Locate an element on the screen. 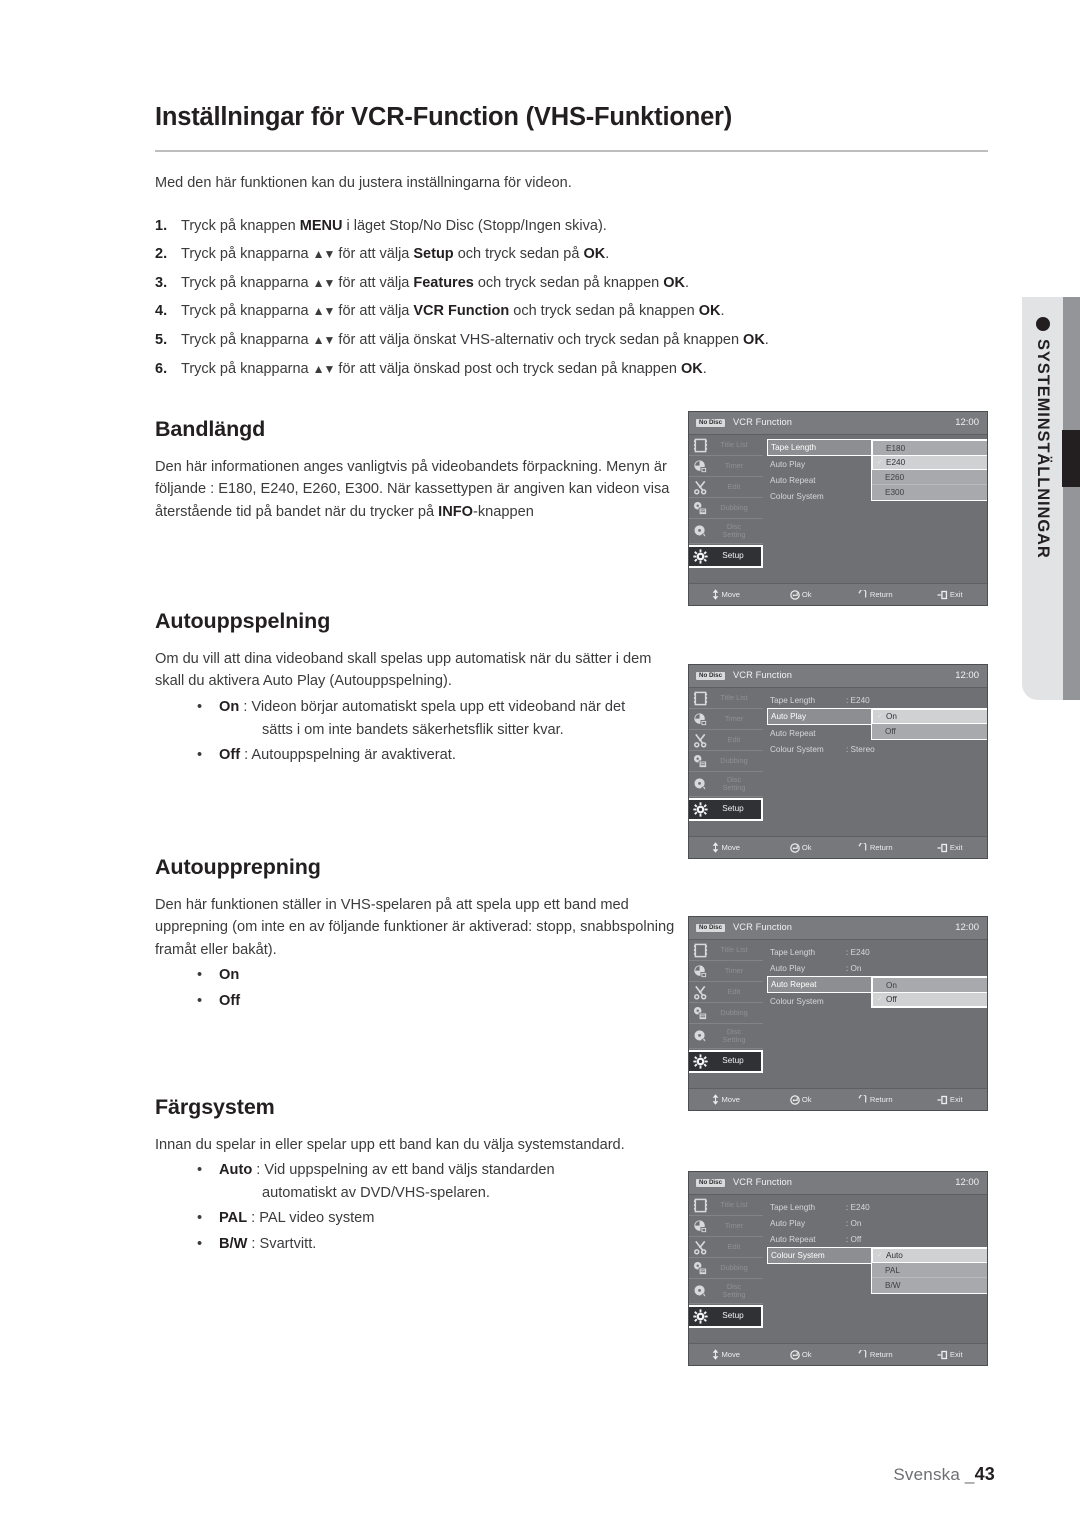 Image resolution: width=1080 pixels, height=1527 pixels. osd-nav-item-label: Timer is located at coordinates (734, 719).